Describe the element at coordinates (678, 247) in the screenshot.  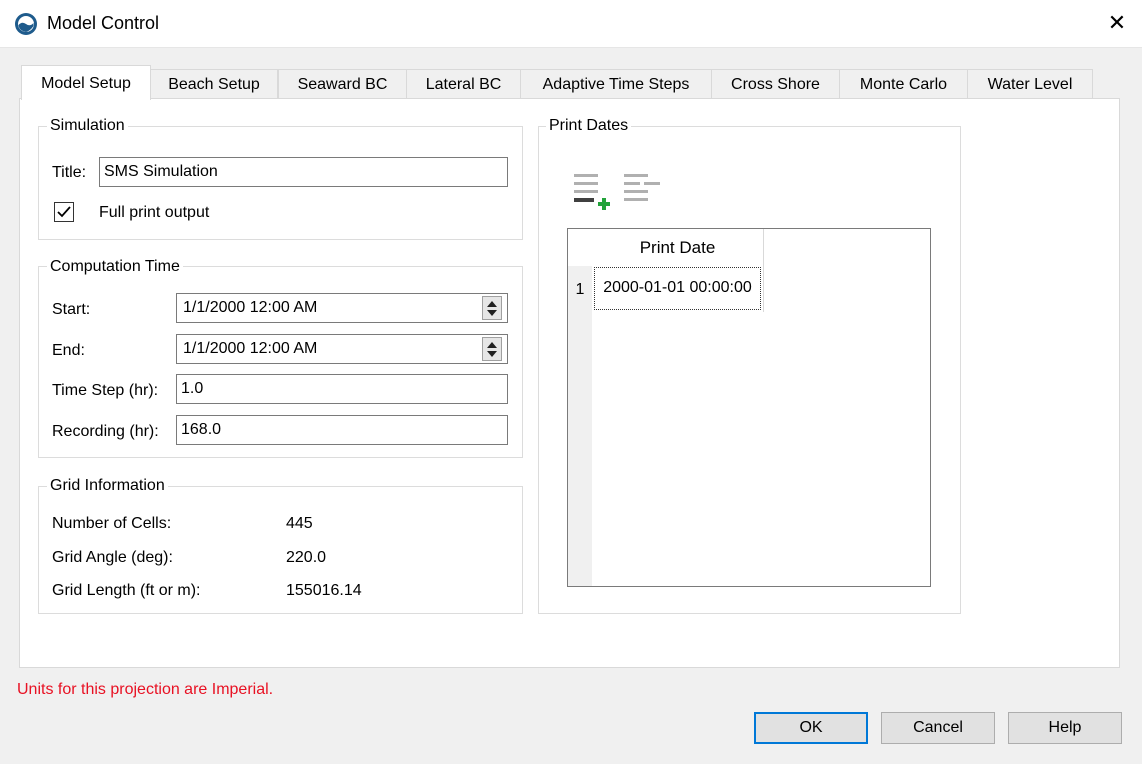
I see `column-header-print-date: Print Date` at that location.